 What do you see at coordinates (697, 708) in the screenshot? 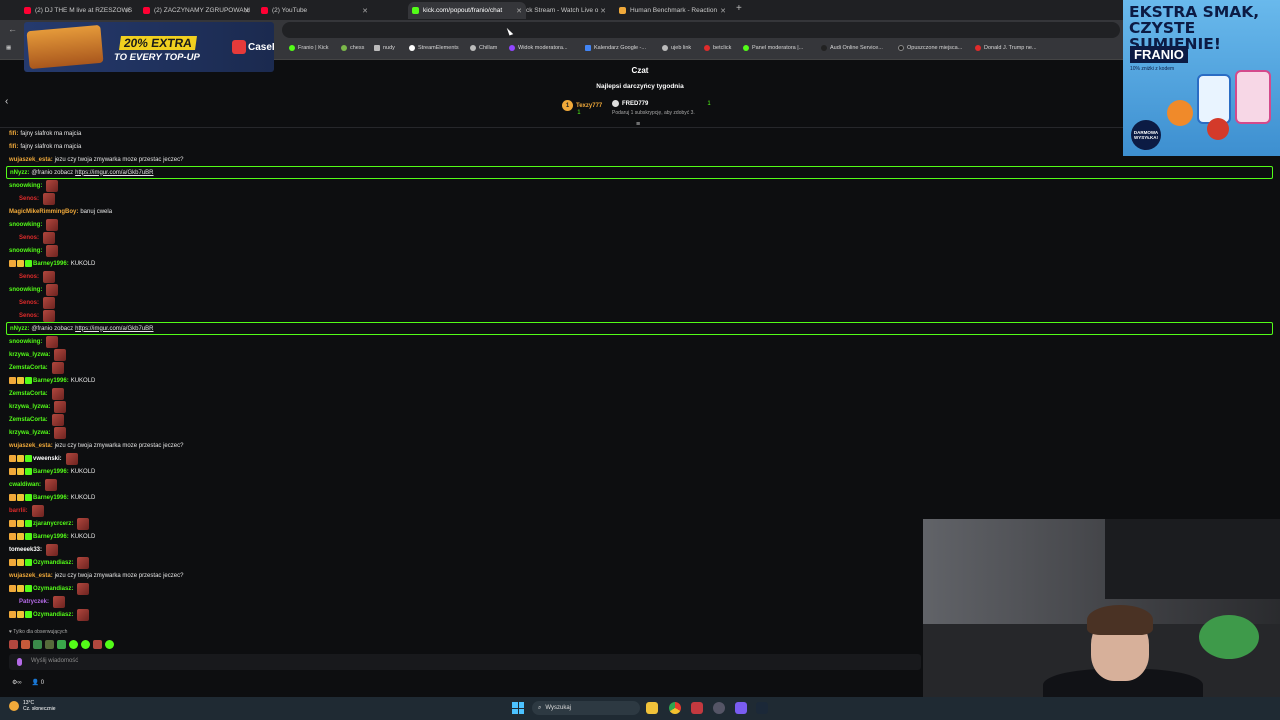
I see `app-icon` at bounding box center [697, 708].